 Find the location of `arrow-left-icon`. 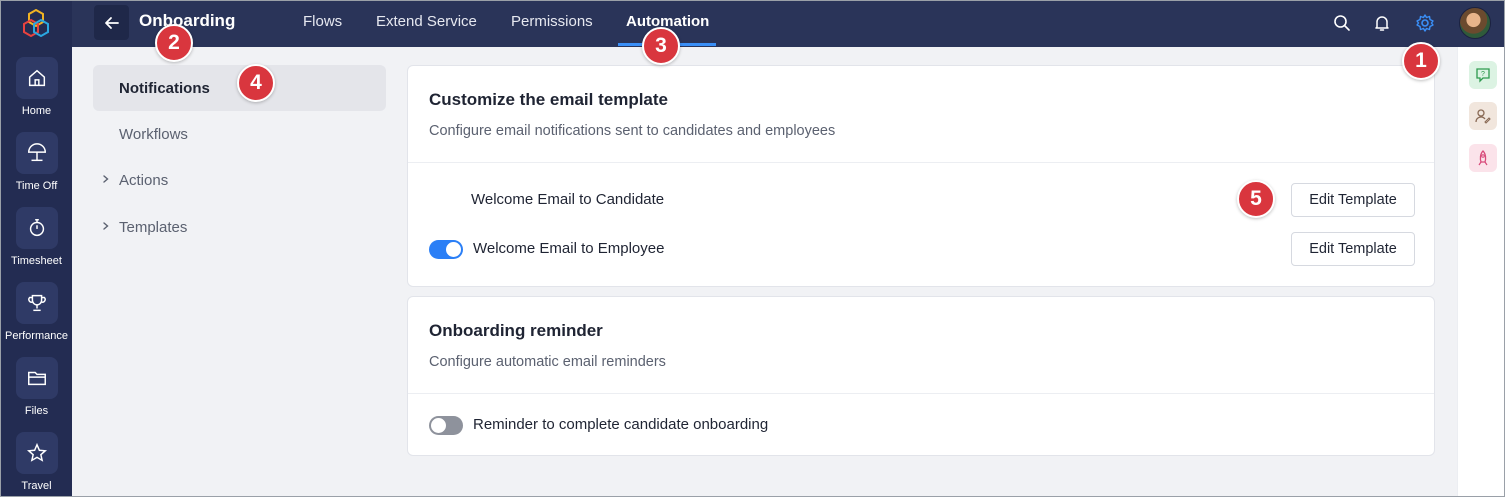

arrow-left-icon is located at coordinates (111, 22).